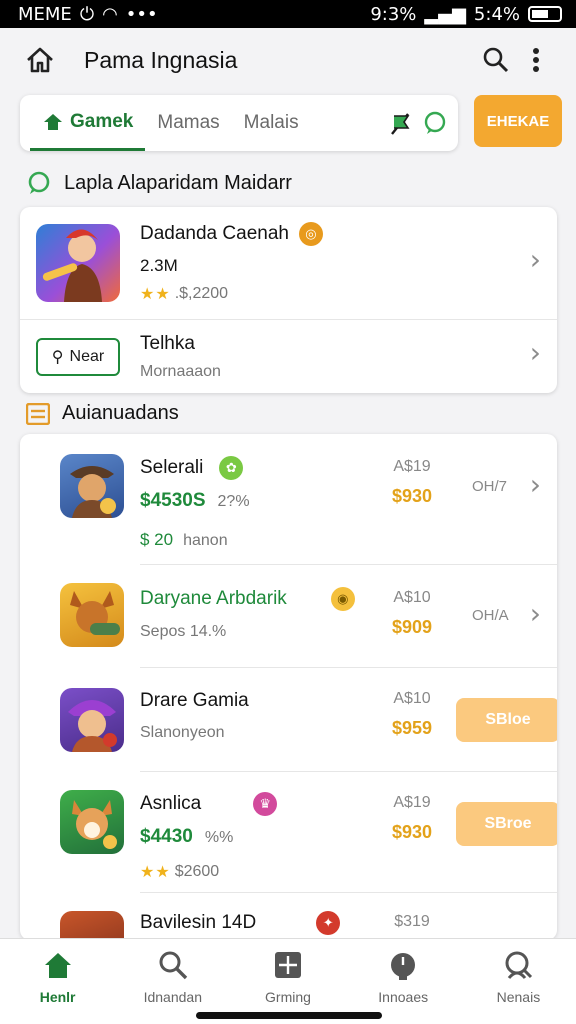 This screenshot has width=576, height=1024. I want to click on signal-icon: ▂▄▆, so click(445, 14).